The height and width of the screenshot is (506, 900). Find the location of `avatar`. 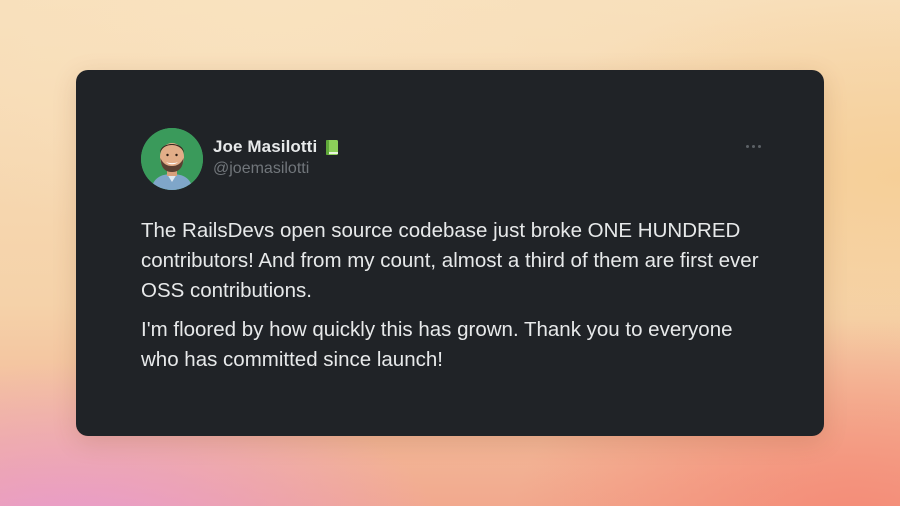

avatar is located at coordinates (172, 159).